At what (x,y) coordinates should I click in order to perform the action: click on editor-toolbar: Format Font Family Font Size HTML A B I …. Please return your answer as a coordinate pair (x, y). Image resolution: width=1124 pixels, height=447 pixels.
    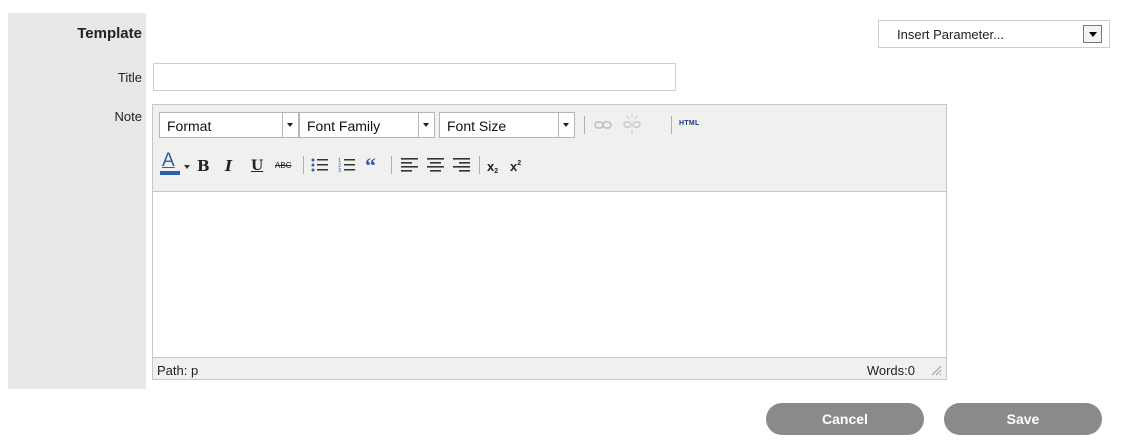
    Looking at the image, I should click on (549, 148).